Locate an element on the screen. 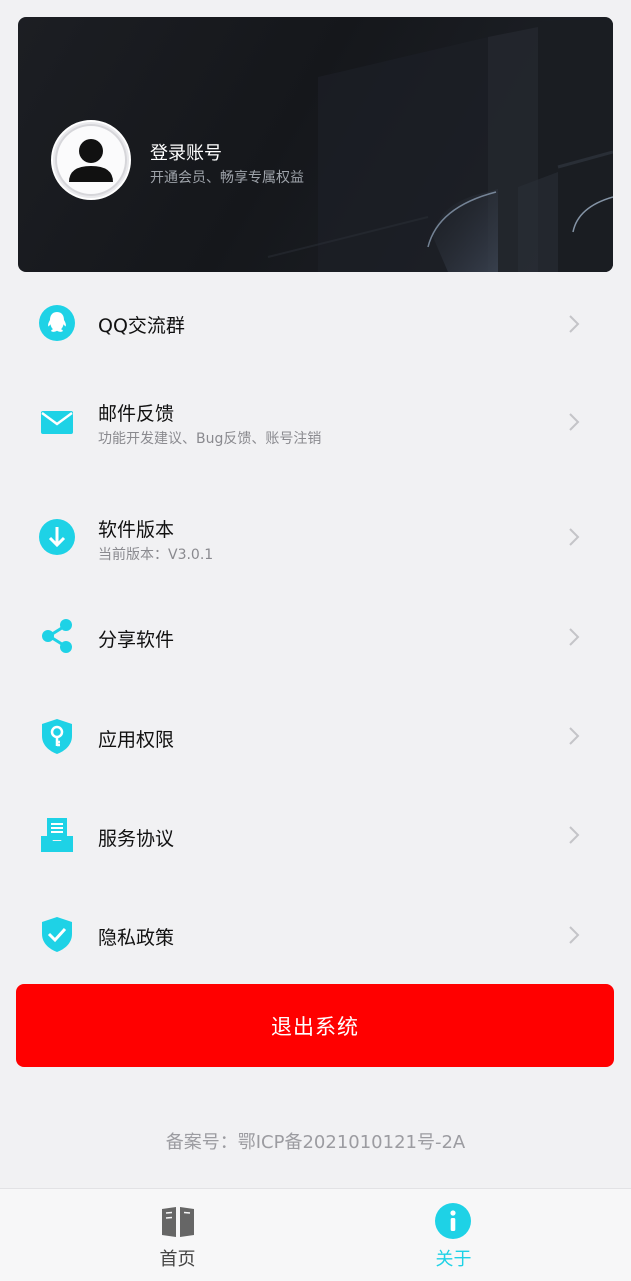 The width and height of the screenshot is (631, 1281). menu-item-privacy-policy: 隐私政策 is located at coordinates (315, 935).